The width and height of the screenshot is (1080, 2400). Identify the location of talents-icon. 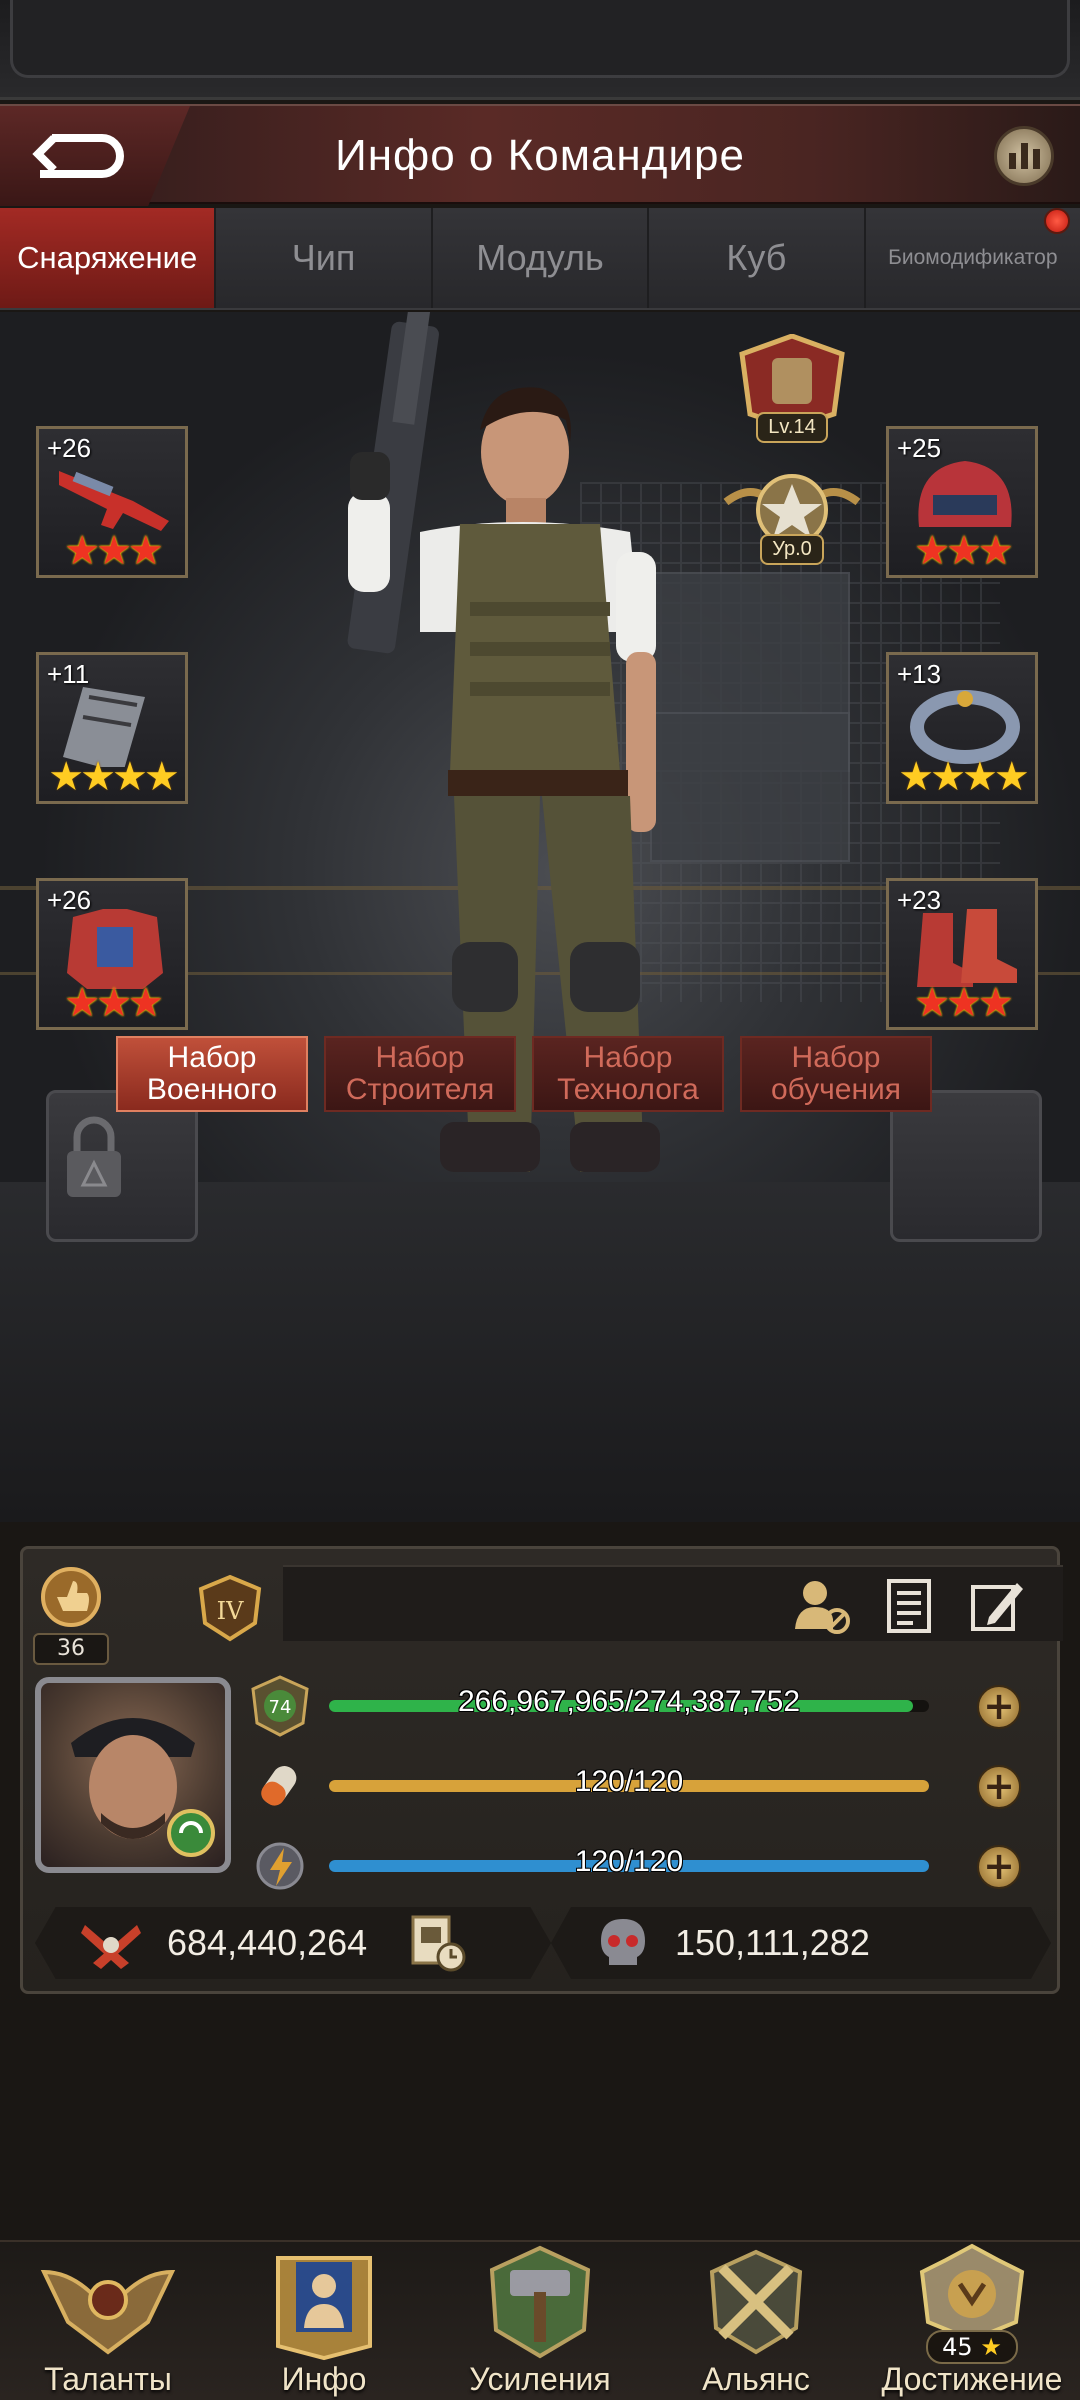
(108, 2312).